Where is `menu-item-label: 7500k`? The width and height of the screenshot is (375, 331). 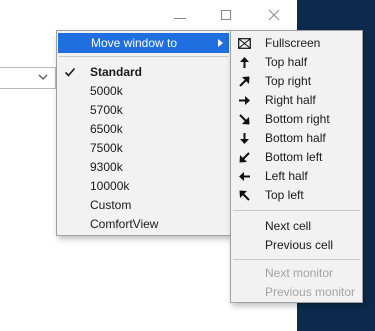 menu-item-label: 7500k is located at coordinates (106, 148).